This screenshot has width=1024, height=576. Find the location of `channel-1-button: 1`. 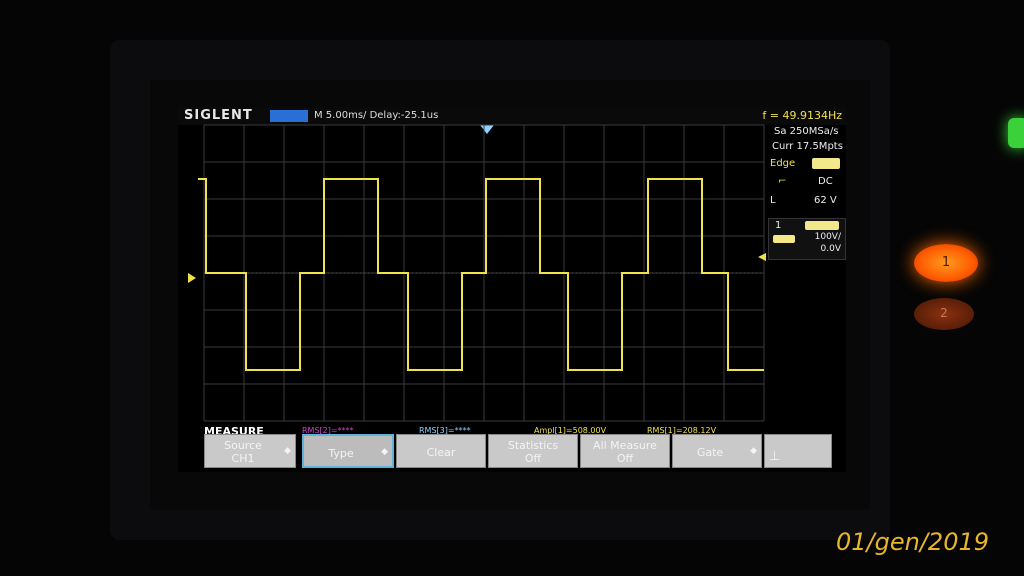

channel-1-button: 1 is located at coordinates (946, 263).